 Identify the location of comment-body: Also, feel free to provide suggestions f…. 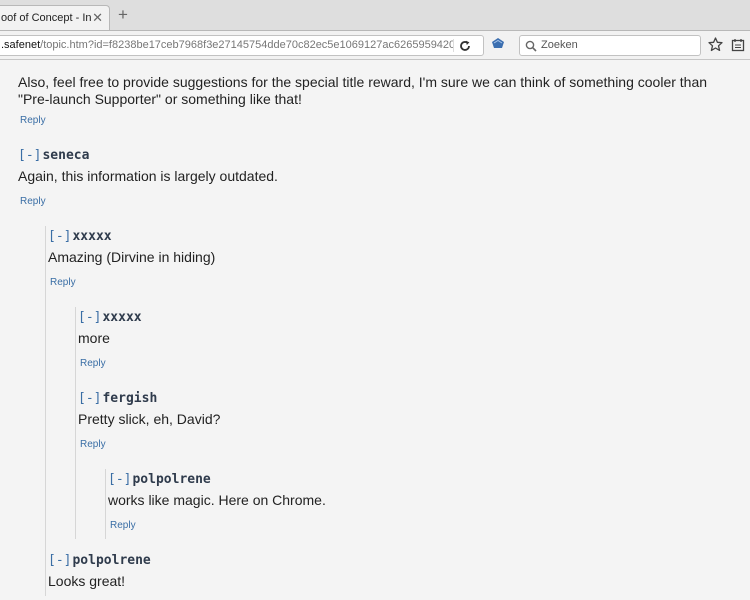
(363, 90).